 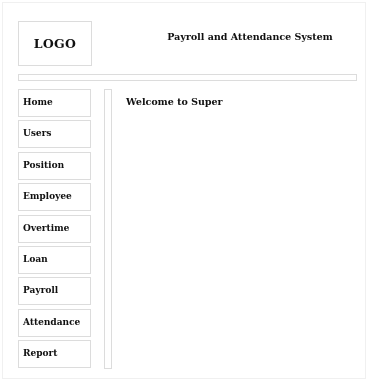 I want to click on sidebar-item-label: Attendance, so click(x=52, y=322).